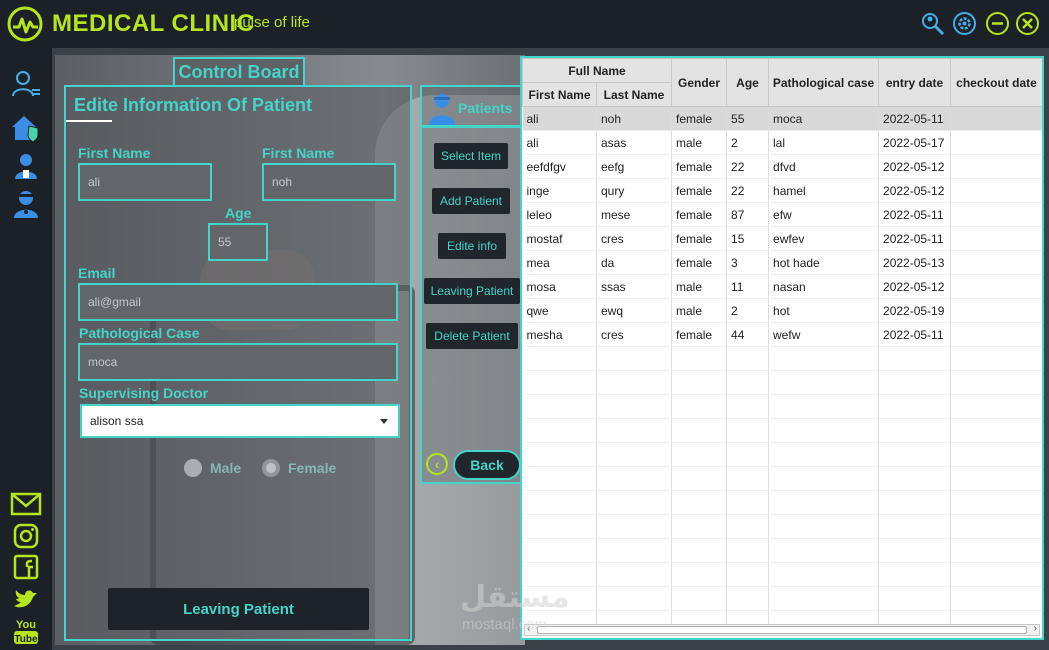 The width and height of the screenshot is (1049, 650). What do you see at coordinates (699, 190) in the screenshot?
I see `table-cell: female` at bounding box center [699, 190].